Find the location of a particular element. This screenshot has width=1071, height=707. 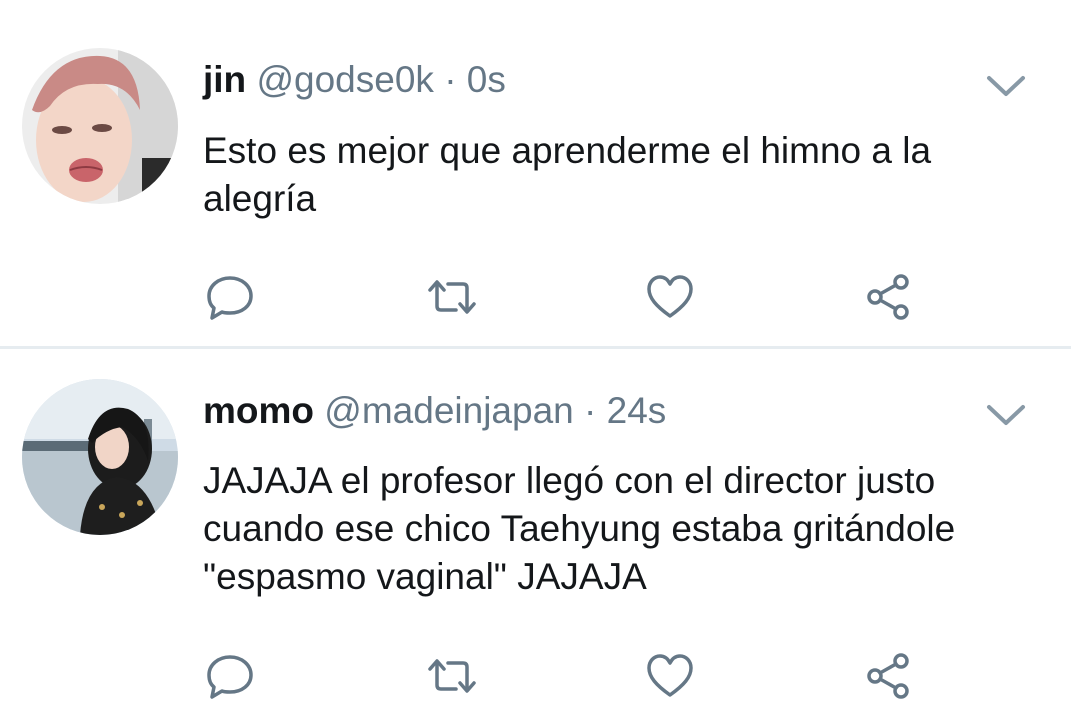

tweet-header: jin @godse0k · 0s is located at coordinates (354, 80).